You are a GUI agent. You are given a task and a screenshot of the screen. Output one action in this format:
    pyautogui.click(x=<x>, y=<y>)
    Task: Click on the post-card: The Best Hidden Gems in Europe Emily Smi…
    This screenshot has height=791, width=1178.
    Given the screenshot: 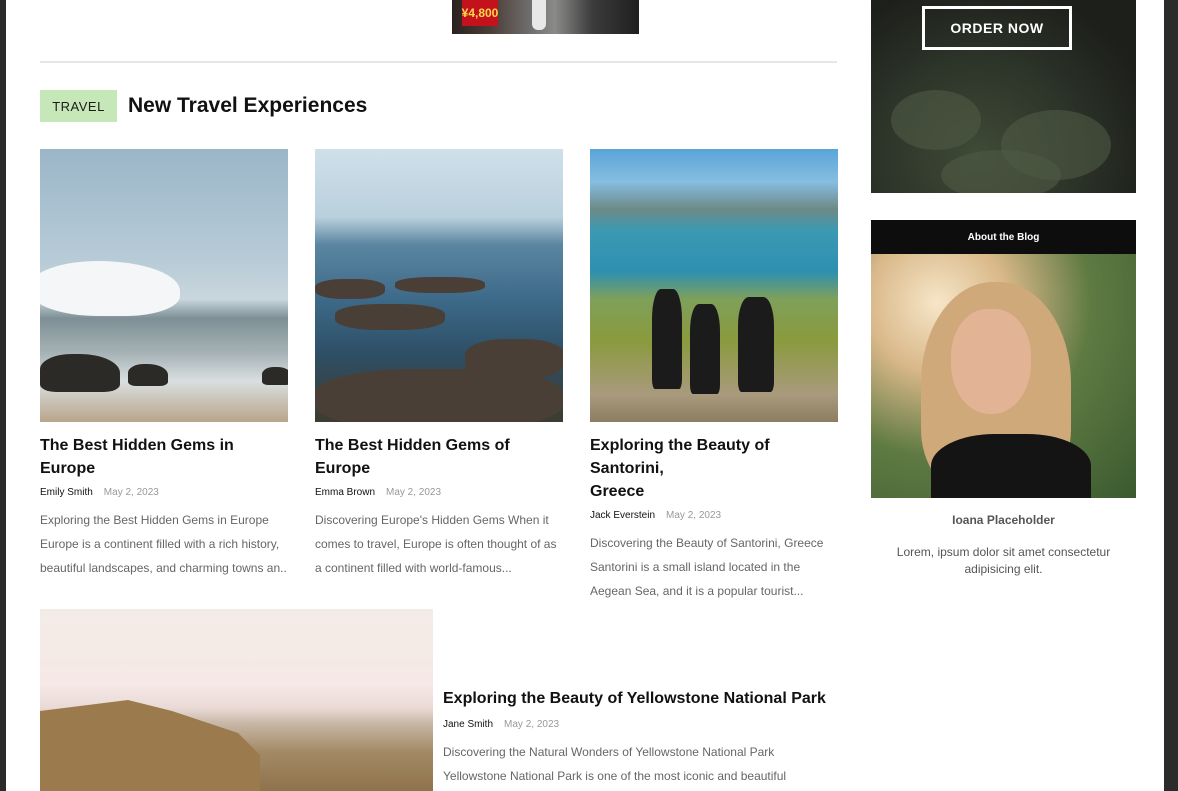 What is the action you would take?
    pyautogui.click(x=164, y=364)
    